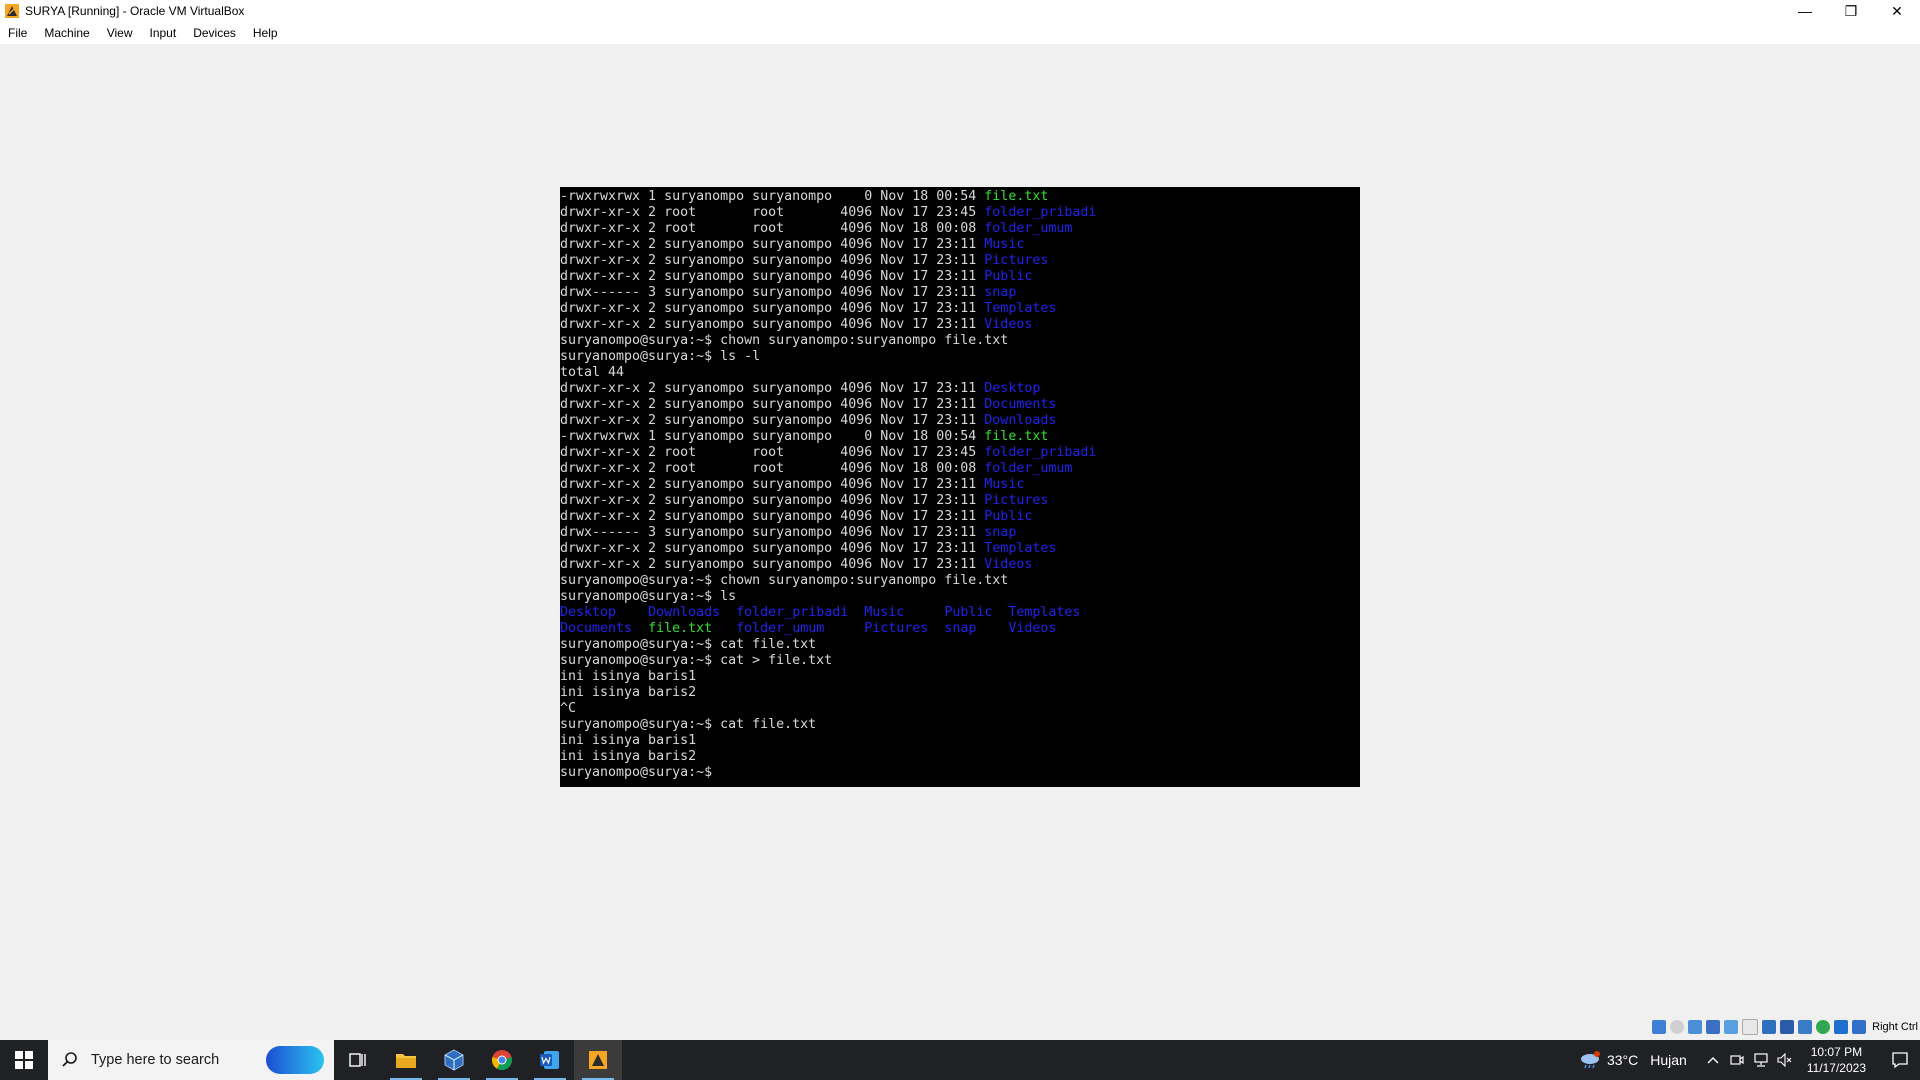 This screenshot has width=1920, height=1080. What do you see at coordinates (1677, 1027) in the screenshot?
I see `optical-disk-icon` at bounding box center [1677, 1027].